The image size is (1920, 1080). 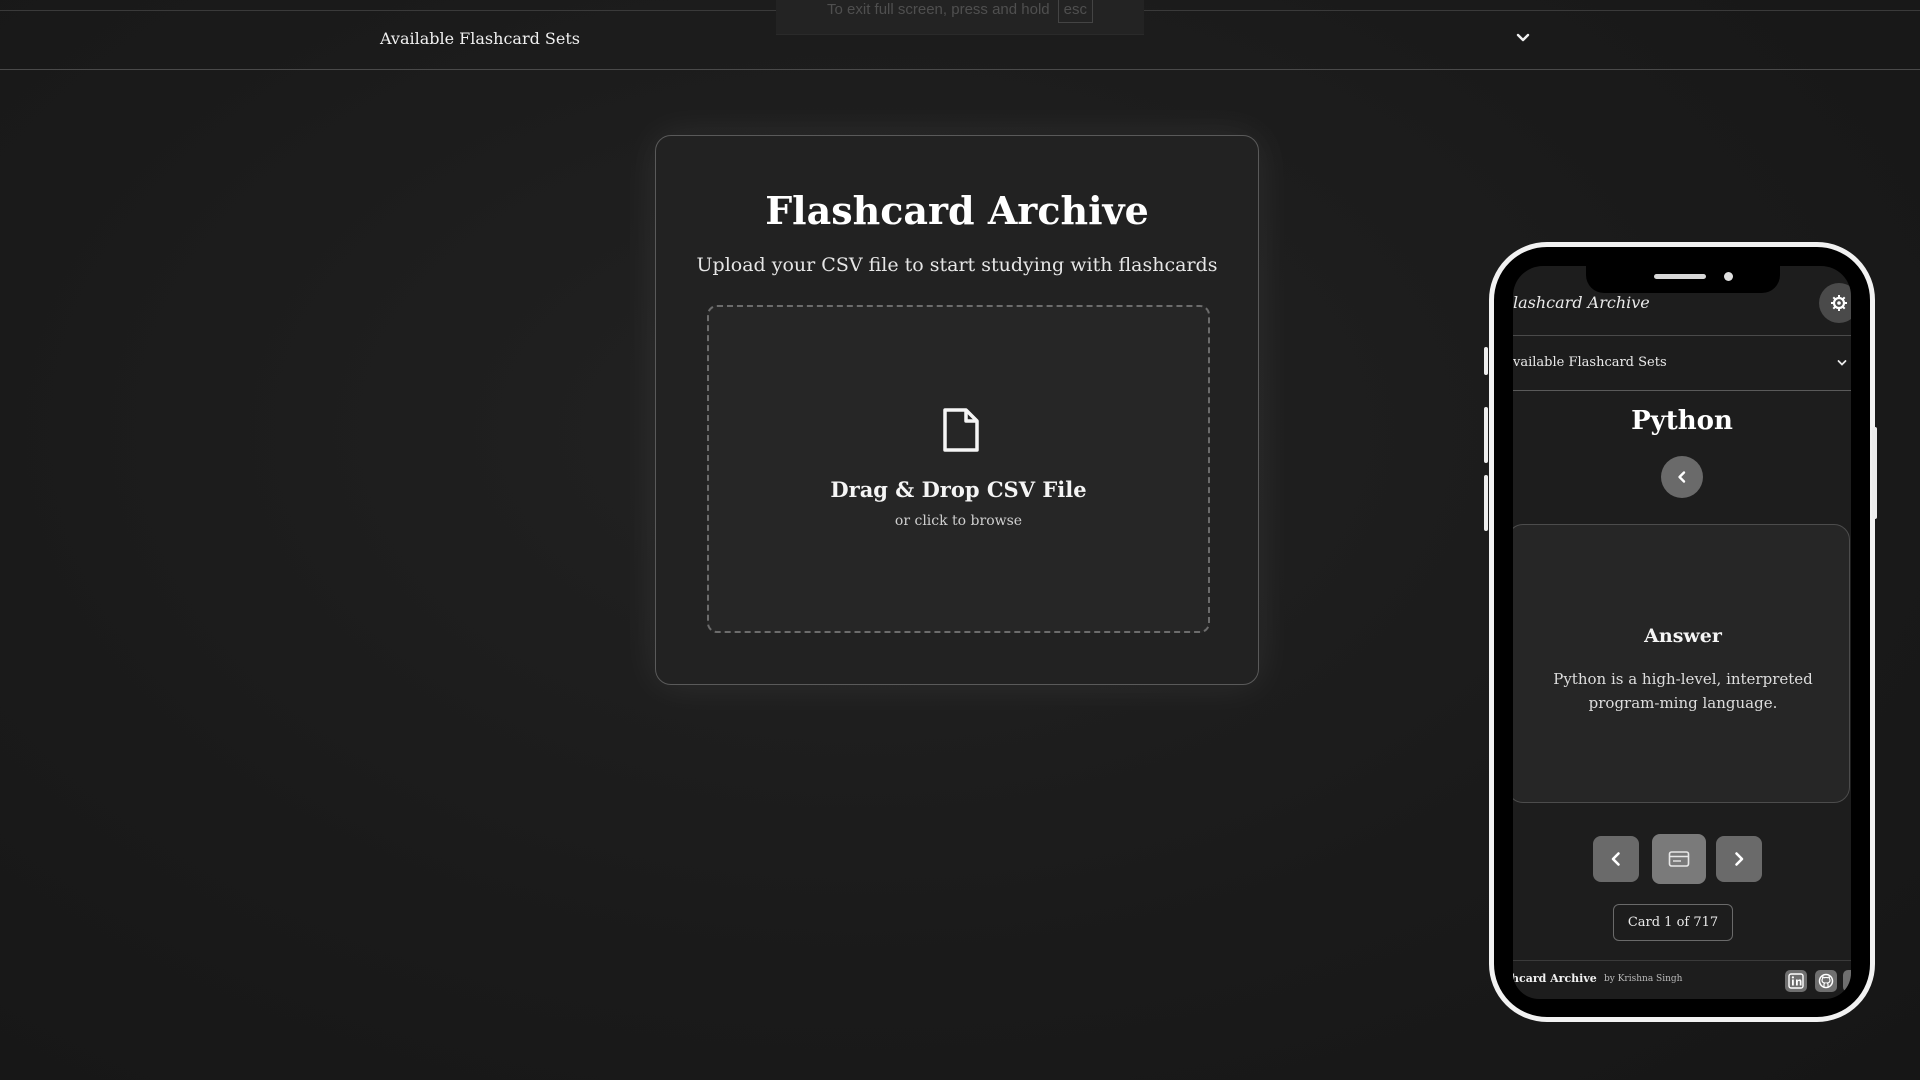 I want to click on page-title: Flashcard Archive, so click(x=957, y=210).